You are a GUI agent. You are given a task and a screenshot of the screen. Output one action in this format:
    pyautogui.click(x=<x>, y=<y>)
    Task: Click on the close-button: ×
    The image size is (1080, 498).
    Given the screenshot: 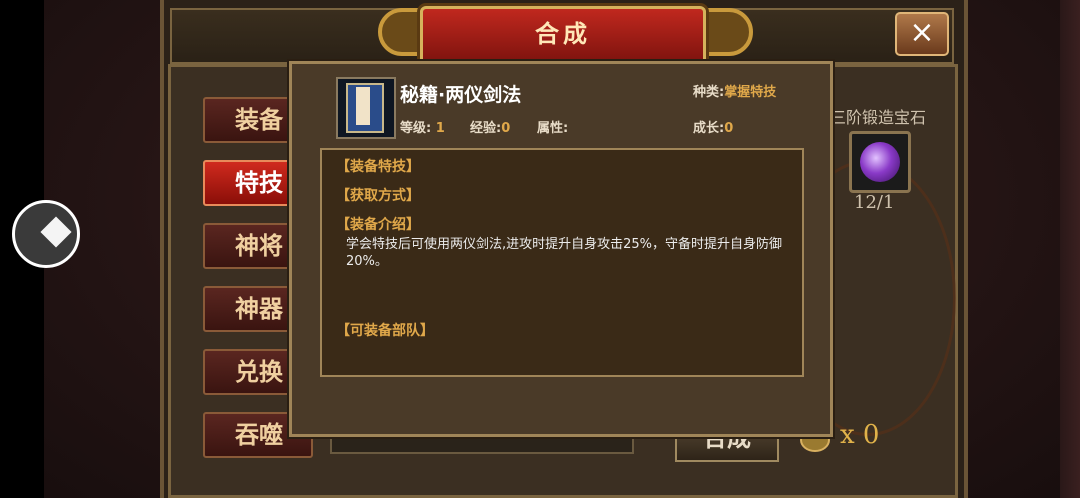 What is the action you would take?
    pyautogui.click(x=922, y=34)
    